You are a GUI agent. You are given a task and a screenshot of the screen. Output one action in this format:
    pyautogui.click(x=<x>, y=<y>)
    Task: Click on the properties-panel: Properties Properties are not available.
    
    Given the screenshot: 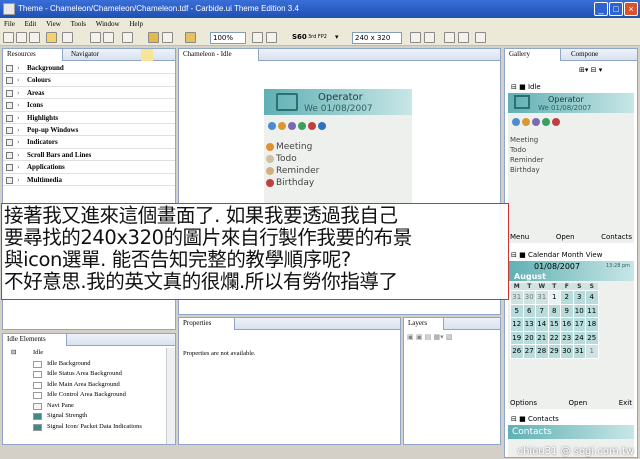 What is the action you would take?
    pyautogui.click(x=289, y=381)
    